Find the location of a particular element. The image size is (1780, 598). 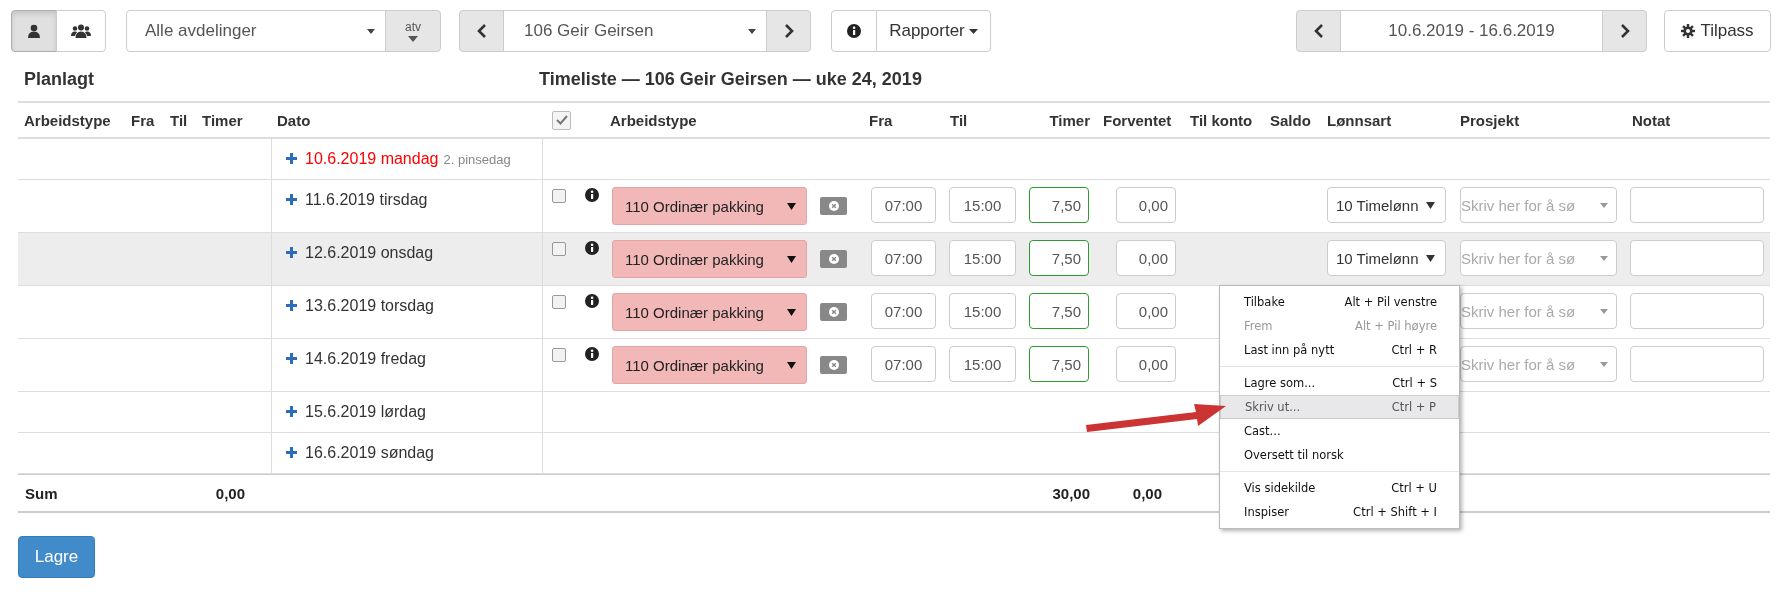

previous-button is located at coordinates (481, 31).